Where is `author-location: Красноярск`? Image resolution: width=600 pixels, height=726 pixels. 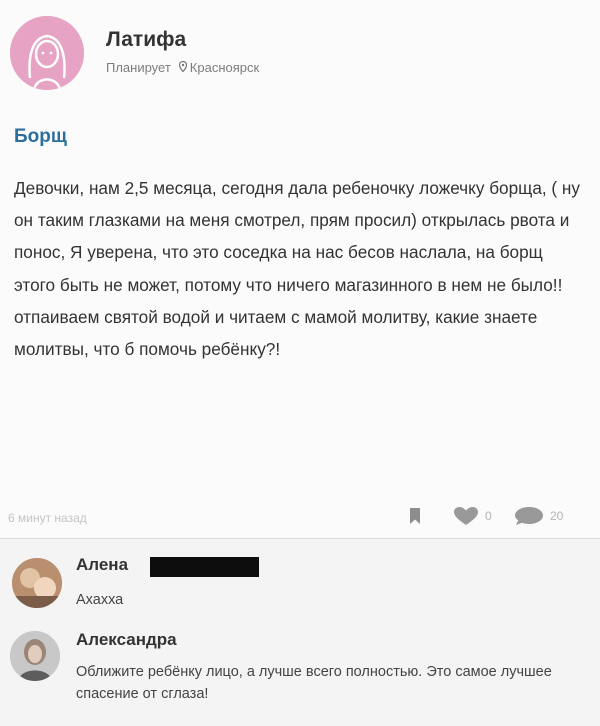 author-location: Красноярск is located at coordinates (224, 67).